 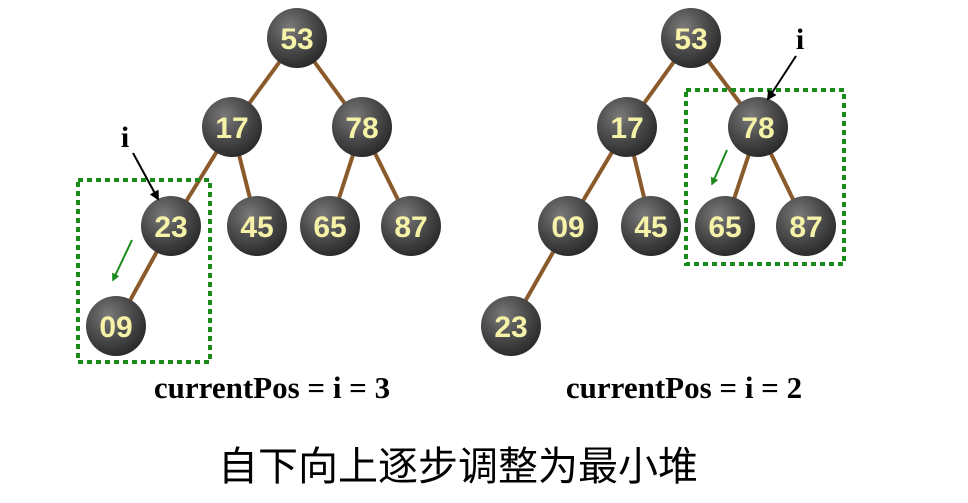 I want to click on page-heading: 自下向上逐步调整为最小堆, so click(x=458, y=467).